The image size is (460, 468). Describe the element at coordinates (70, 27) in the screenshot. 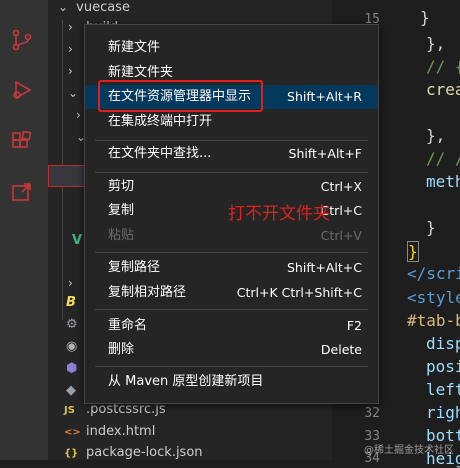

I see `chevron-right-icon: ›` at that location.